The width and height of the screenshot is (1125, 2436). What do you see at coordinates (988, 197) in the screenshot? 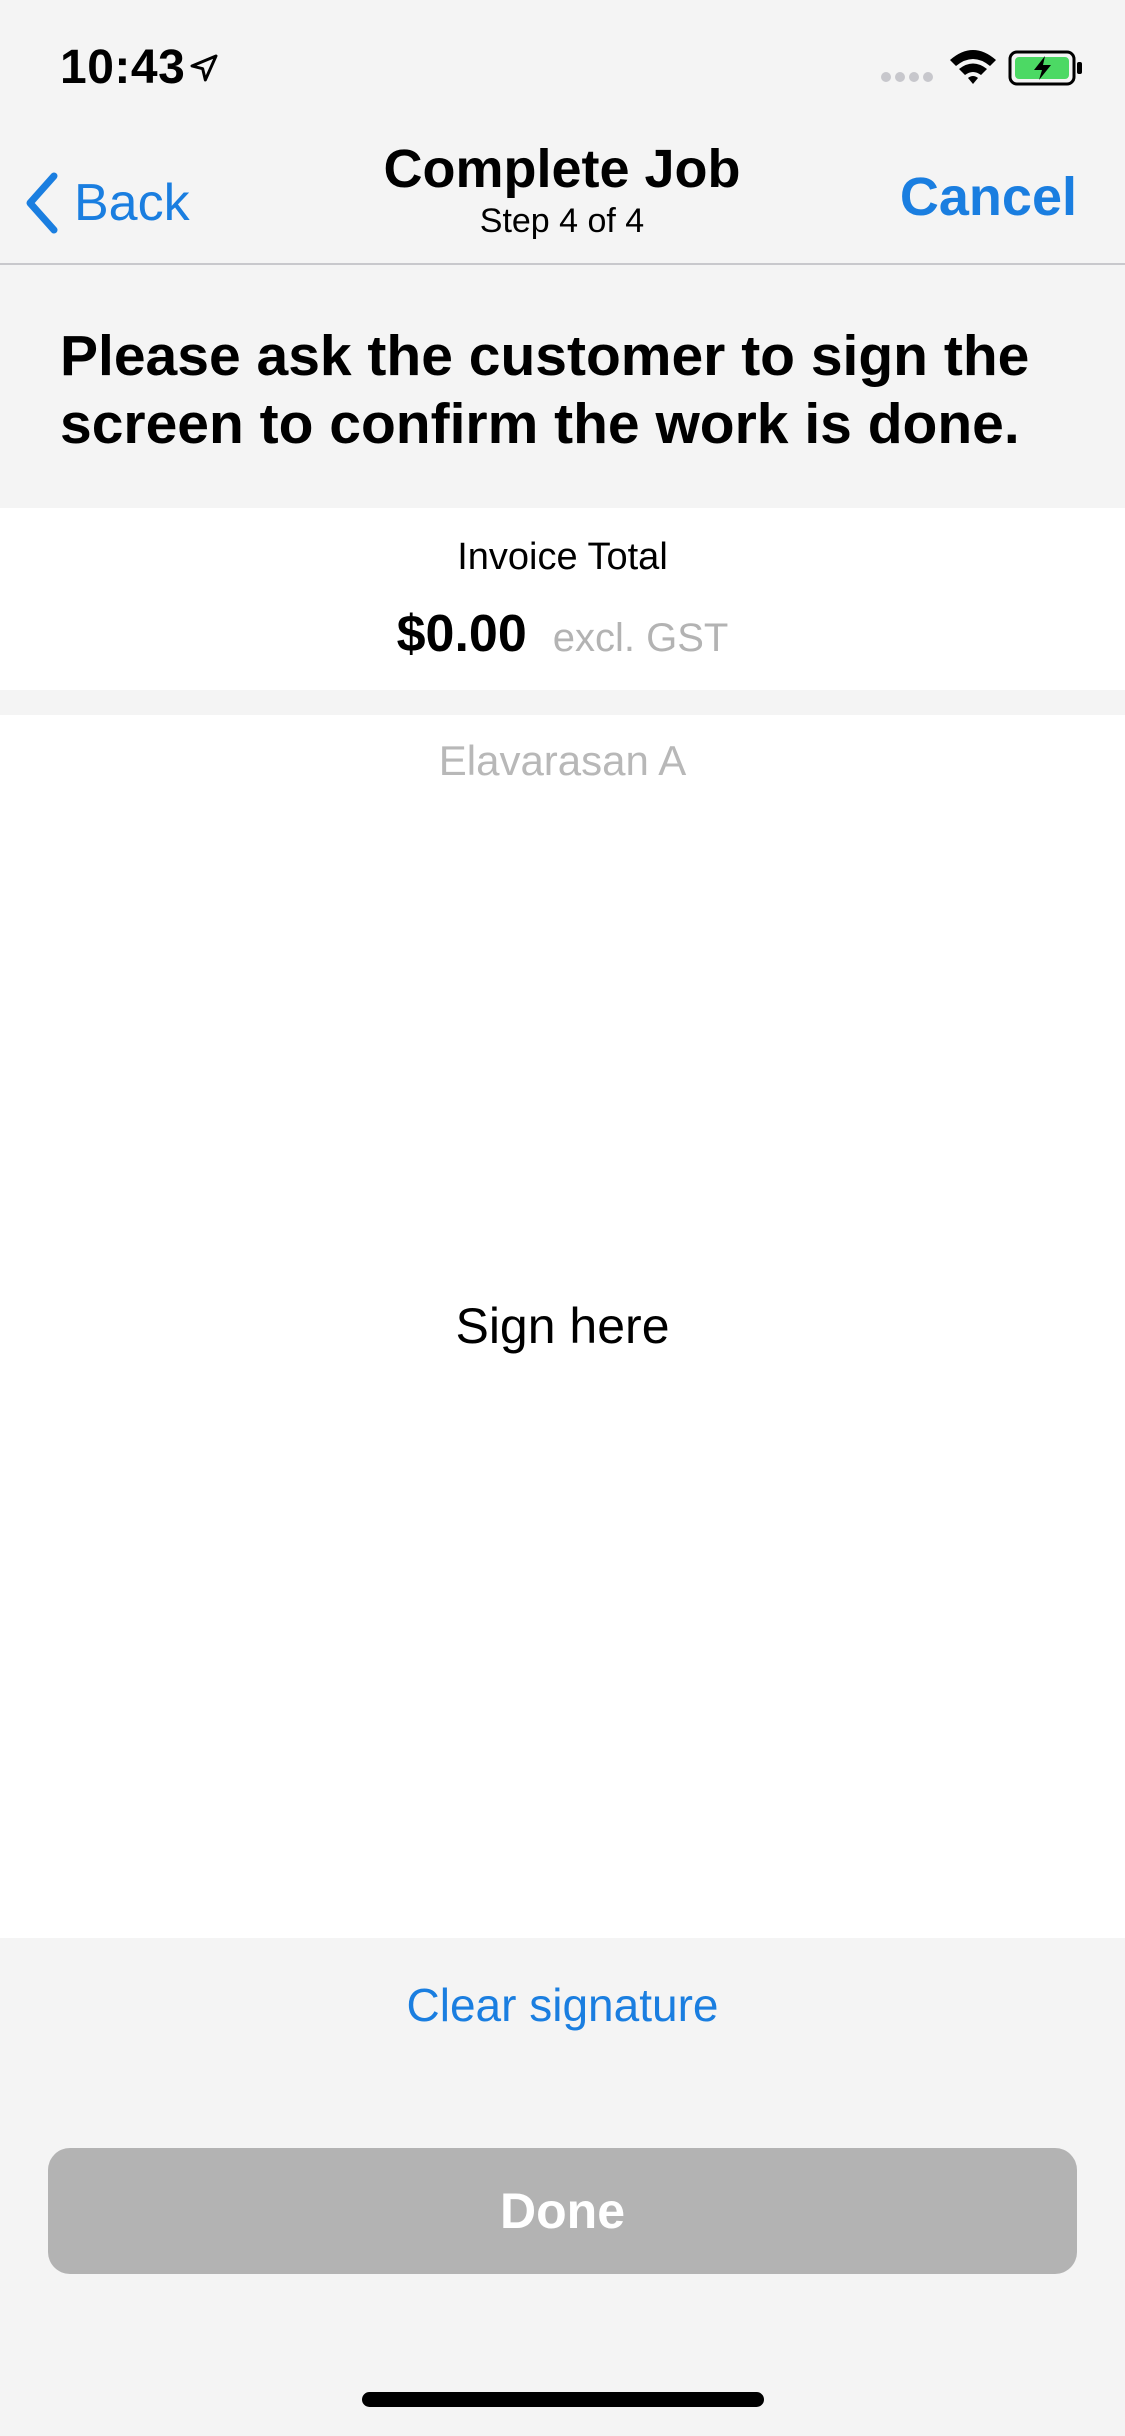
I see `cancel-button: Cancel` at bounding box center [988, 197].